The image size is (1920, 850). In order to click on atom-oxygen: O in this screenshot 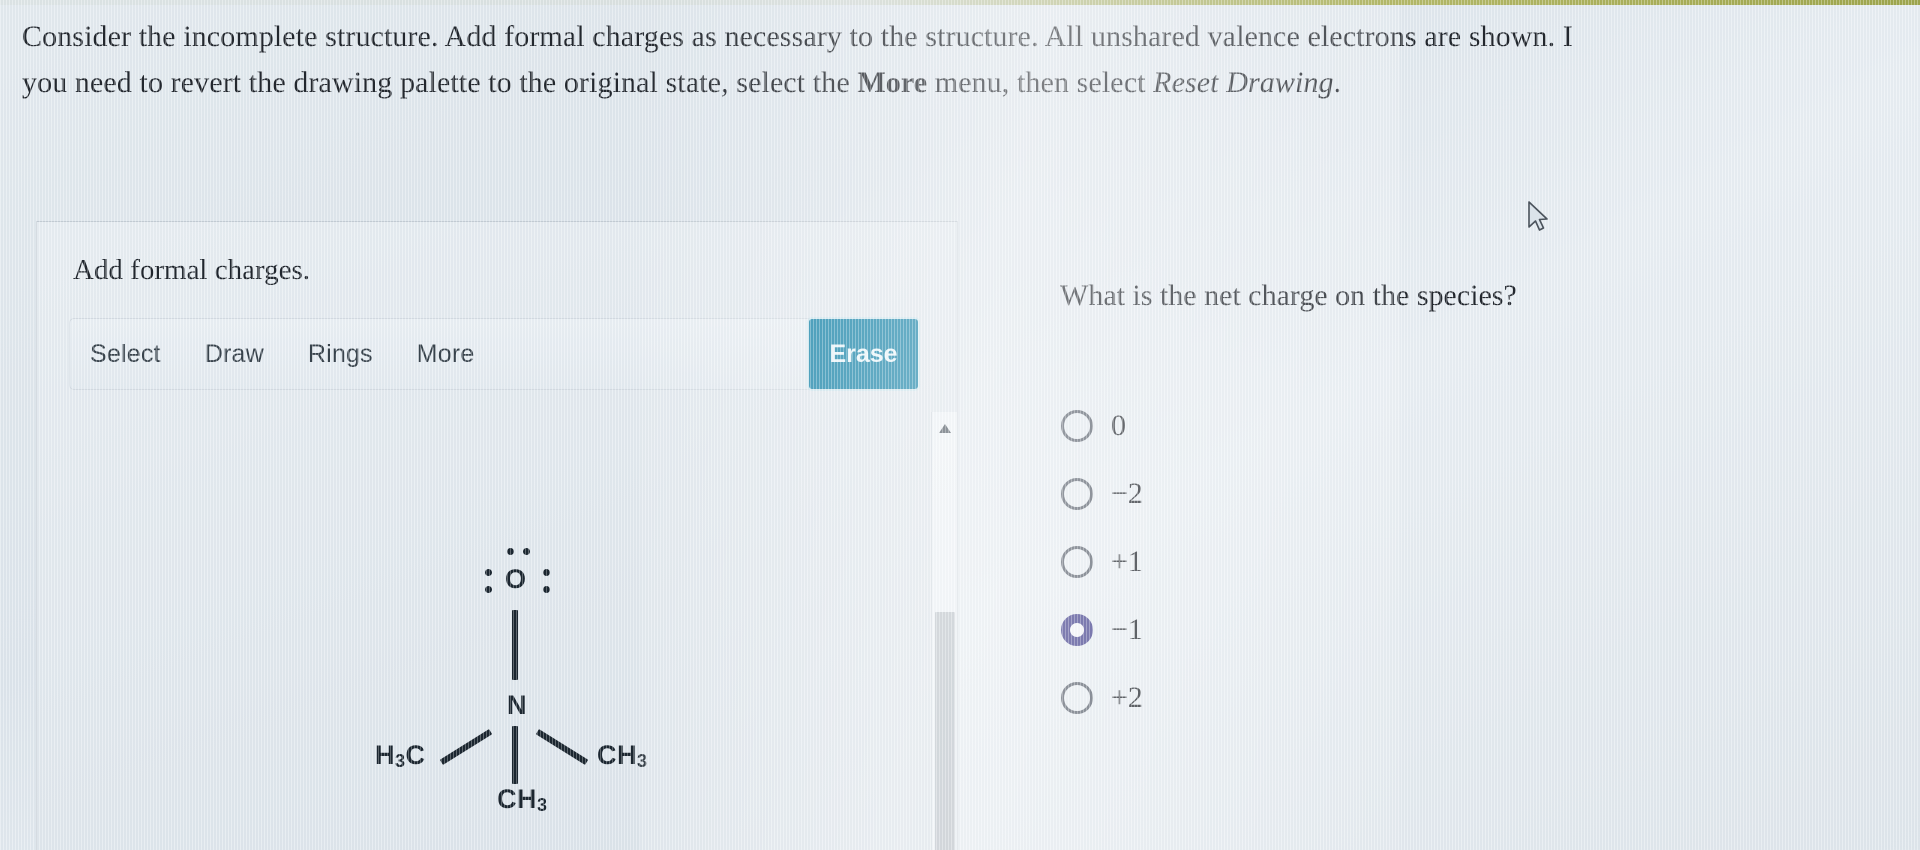, I will do `click(516, 579)`.